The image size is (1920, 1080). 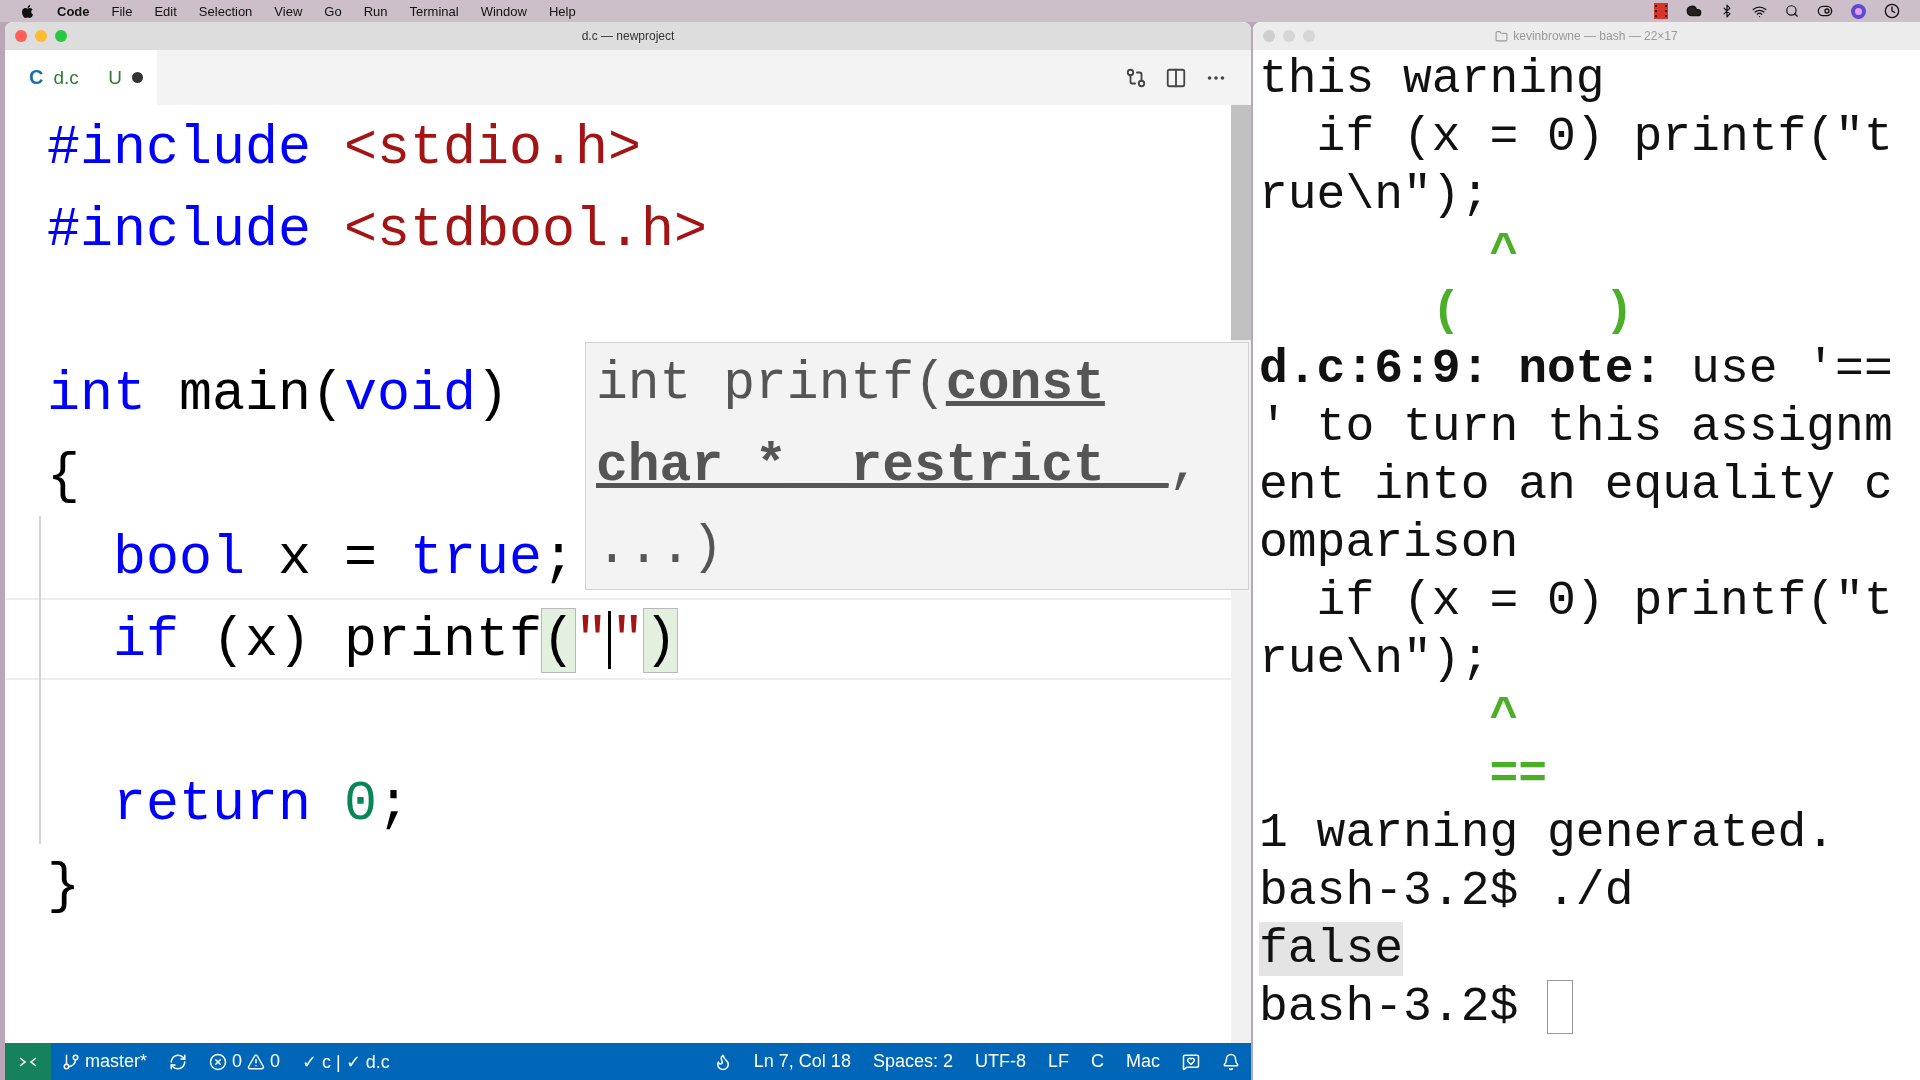 I want to click on search-icon, so click(x=1792, y=11).